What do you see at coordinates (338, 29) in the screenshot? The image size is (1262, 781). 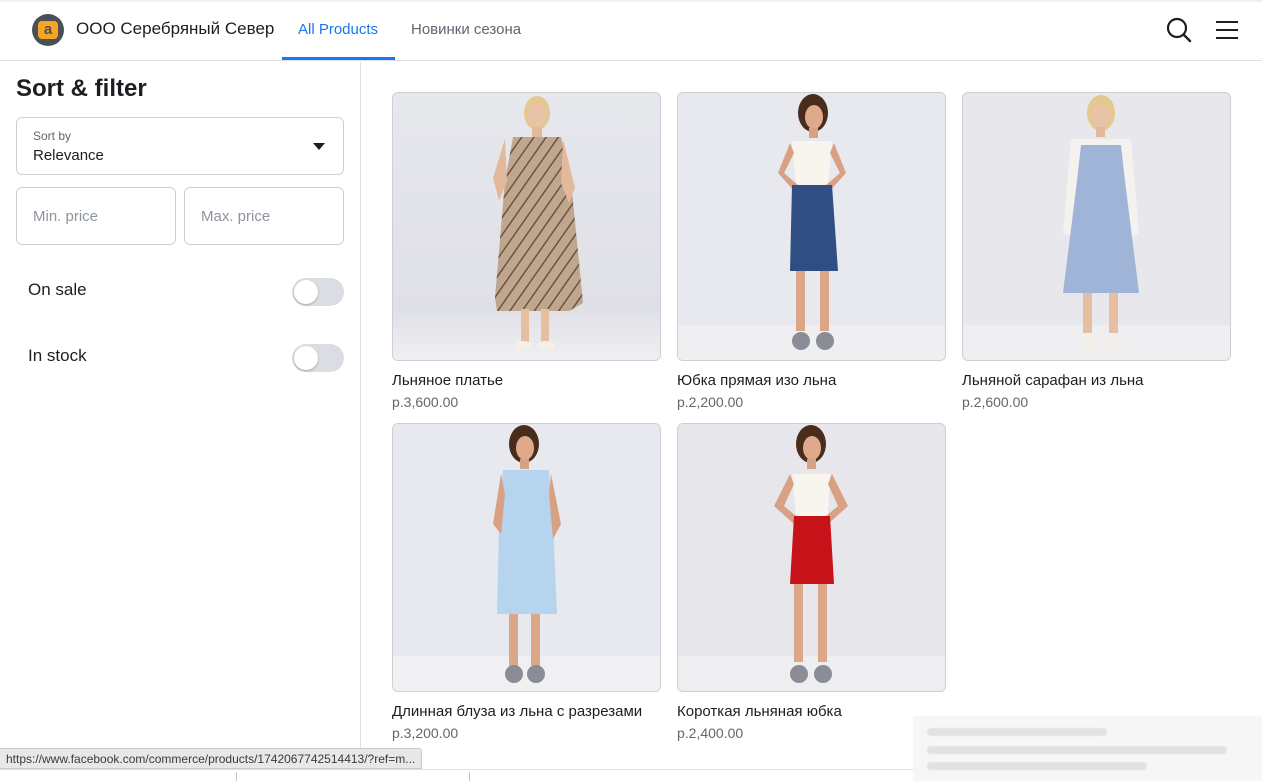 I see `tab-all-products: All Products` at bounding box center [338, 29].